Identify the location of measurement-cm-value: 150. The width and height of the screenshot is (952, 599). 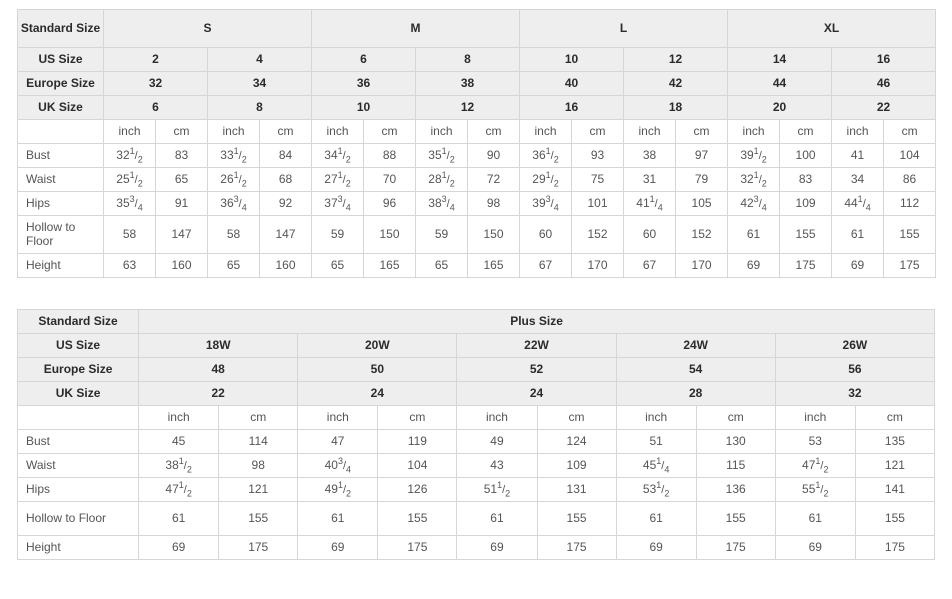
(390, 234).